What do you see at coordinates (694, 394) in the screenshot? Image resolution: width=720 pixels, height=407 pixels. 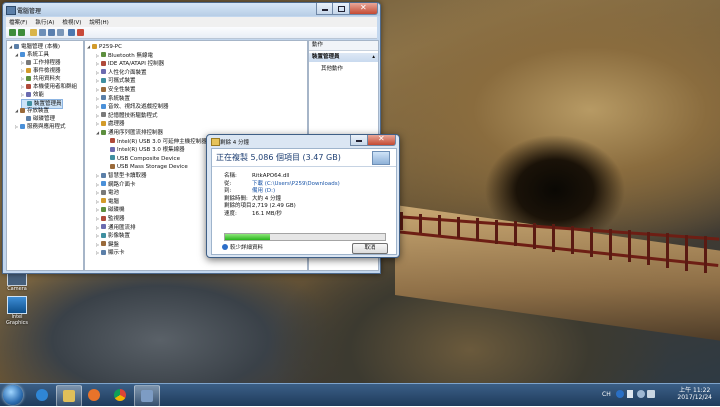 I see `clock: 上午 11:22 2017/12/24` at bounding box center [694, 394].